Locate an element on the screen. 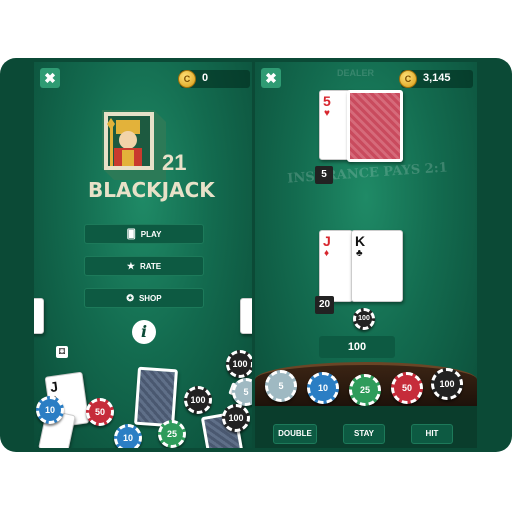 The image size is (512, 512). dealer-label: DEALER is located at coordinates (356, 73).